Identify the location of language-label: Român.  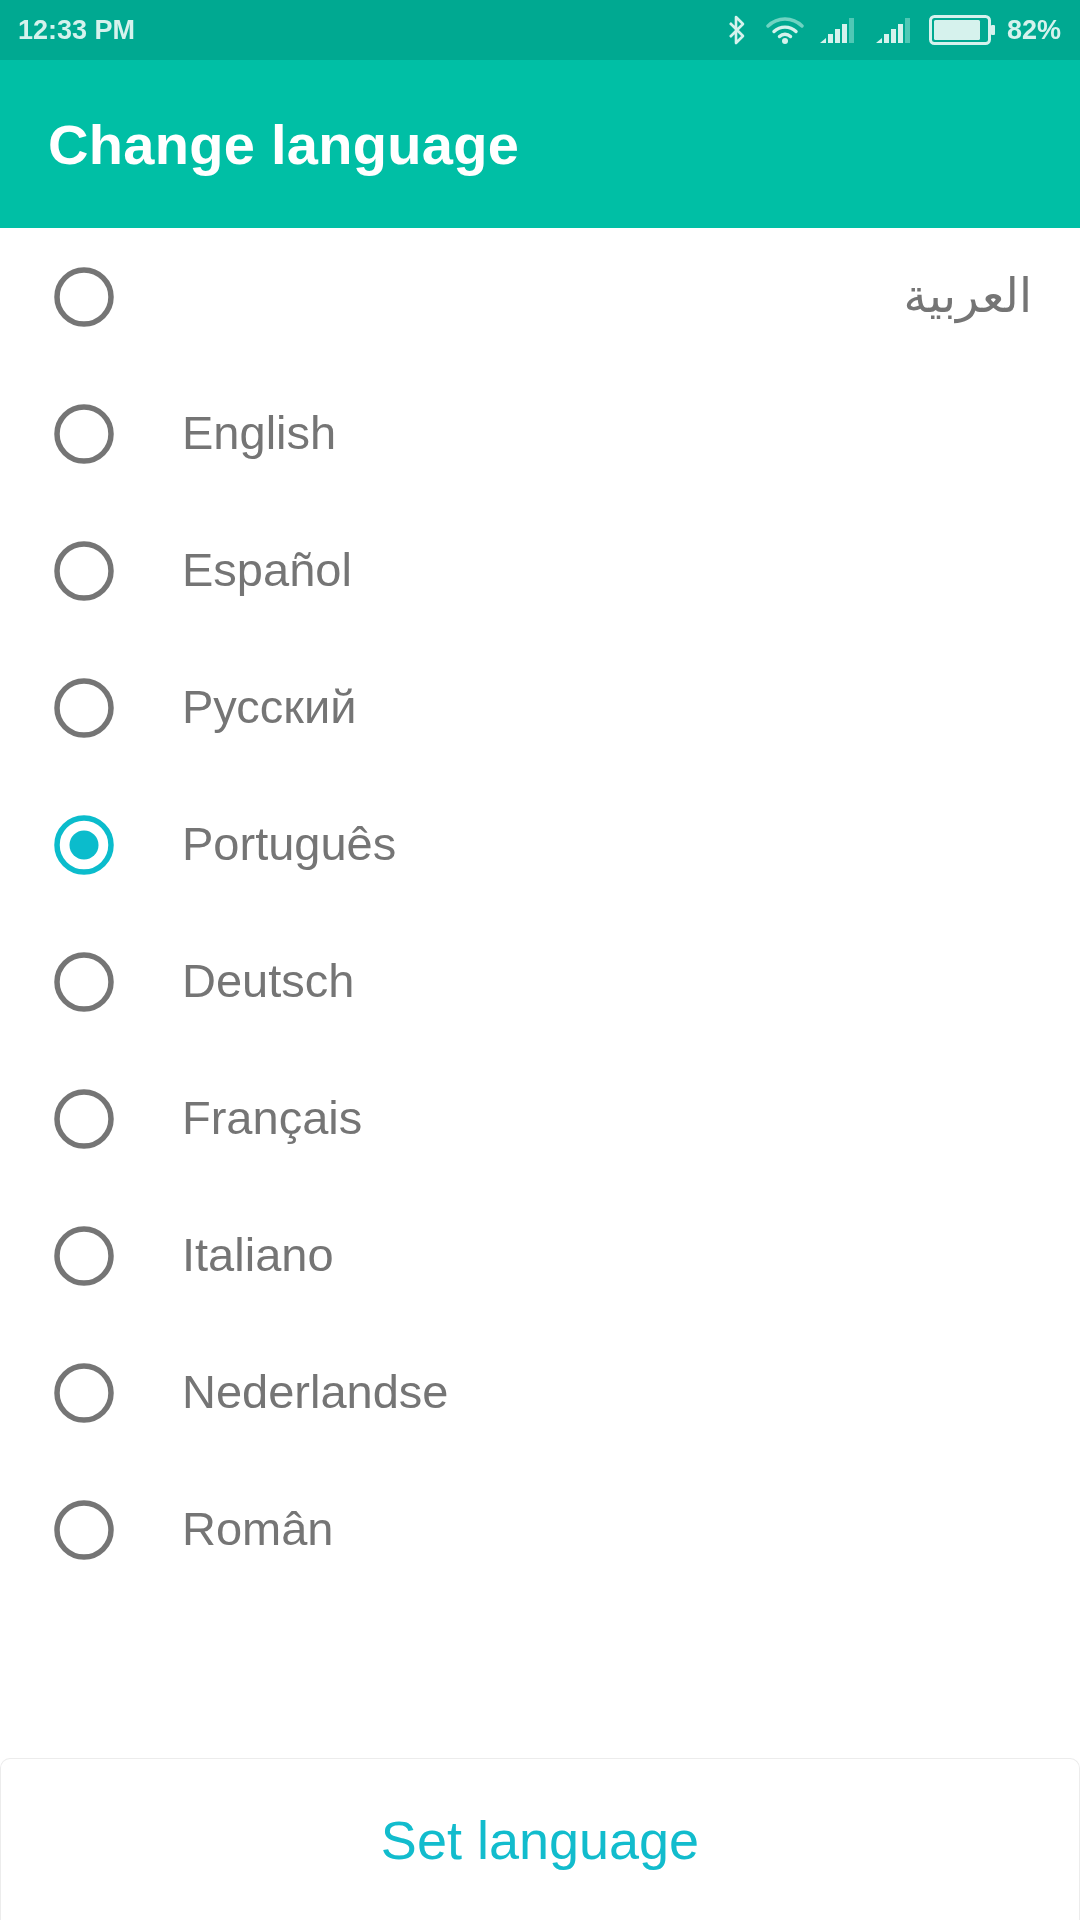
(607, 1529).